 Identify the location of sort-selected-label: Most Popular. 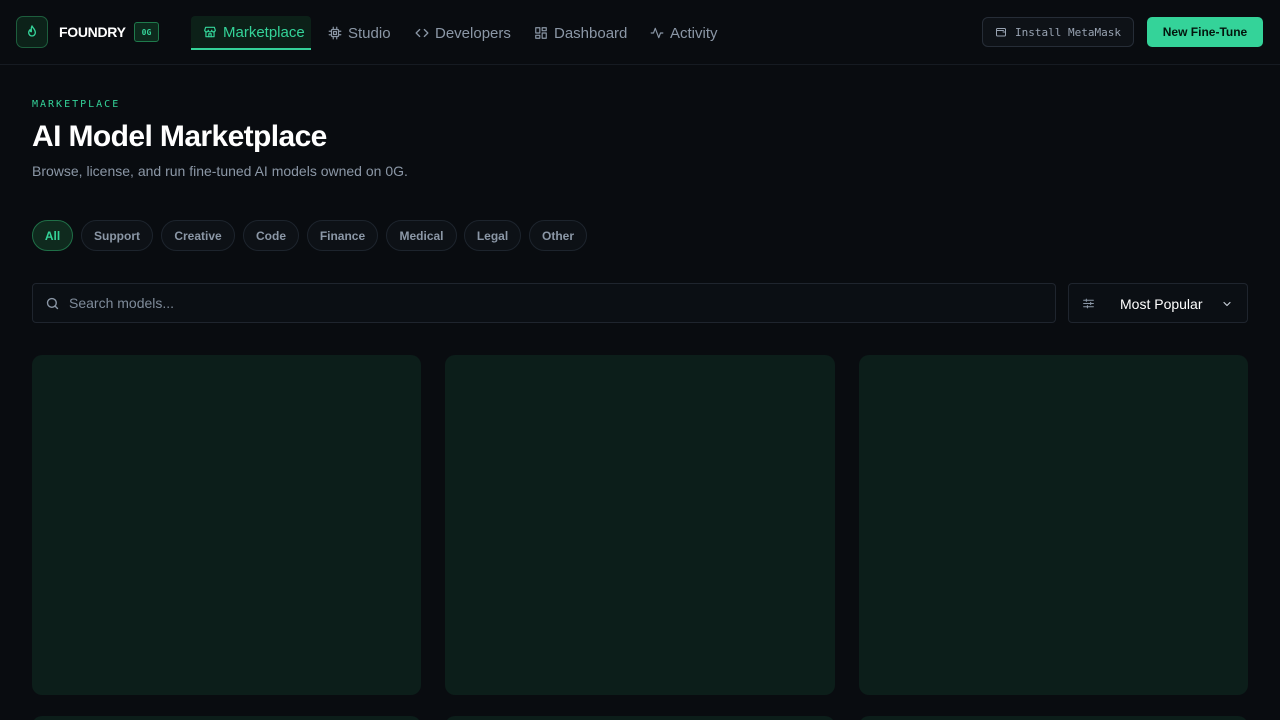
(1161, 304).